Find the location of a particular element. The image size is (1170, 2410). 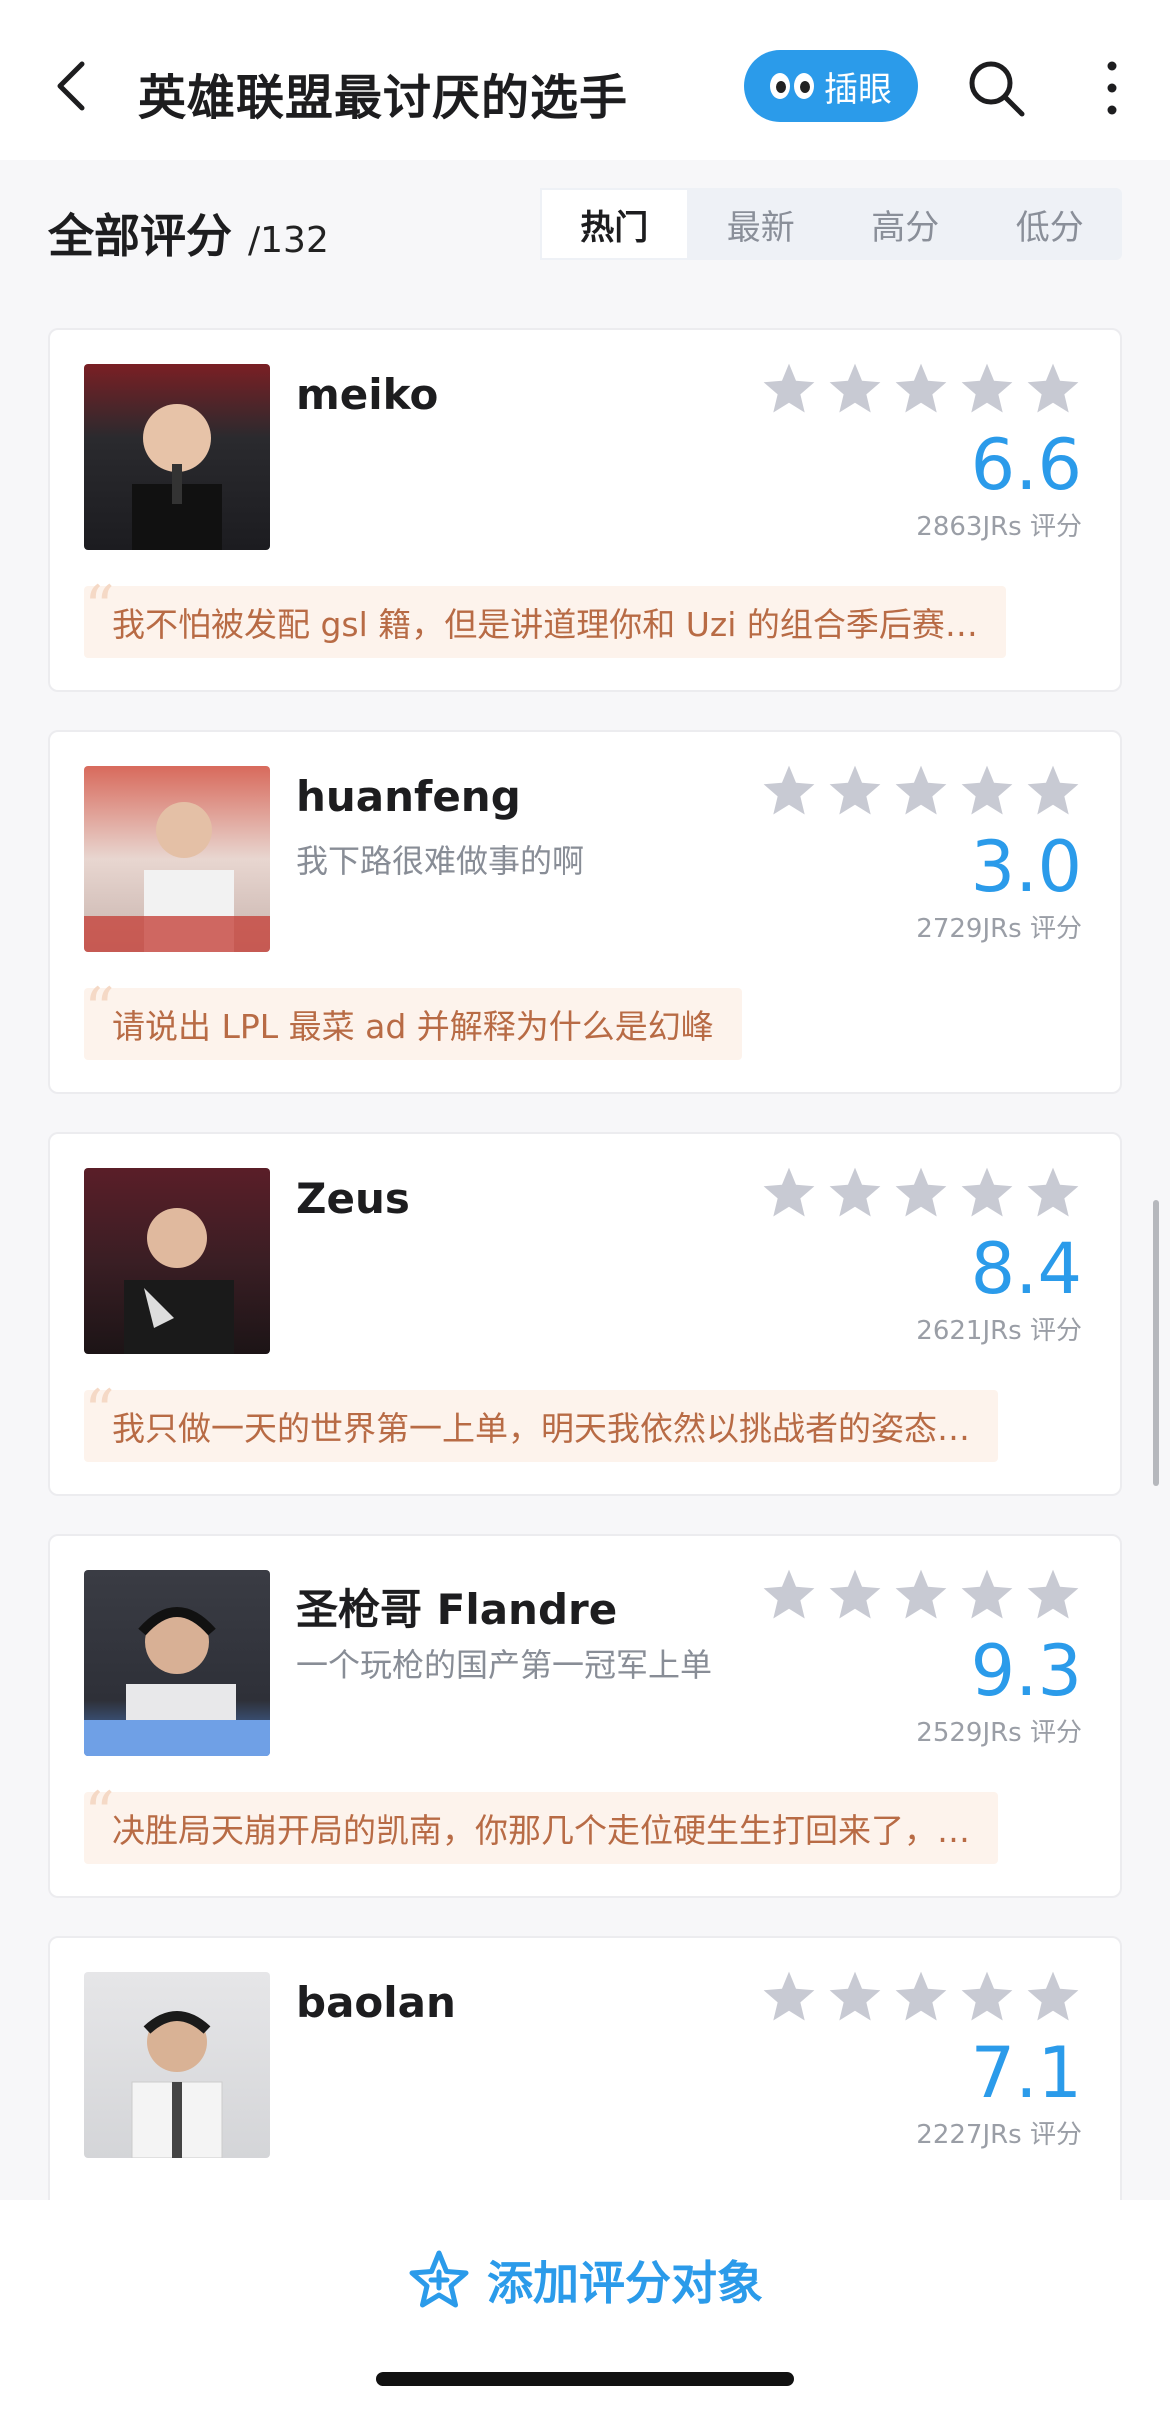

score-value: 7.1 is located at coordinates (1026, 2073).